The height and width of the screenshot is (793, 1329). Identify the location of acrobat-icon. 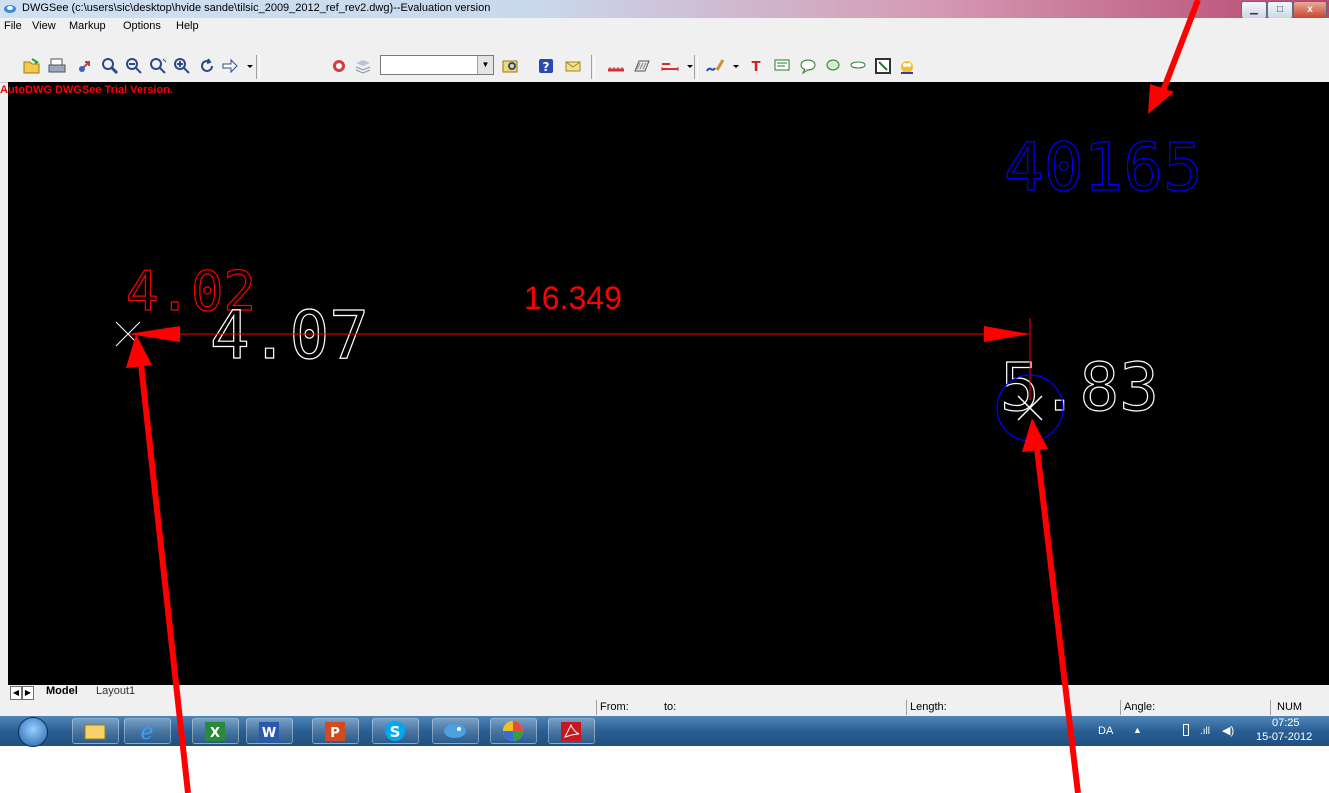
(571, 731).